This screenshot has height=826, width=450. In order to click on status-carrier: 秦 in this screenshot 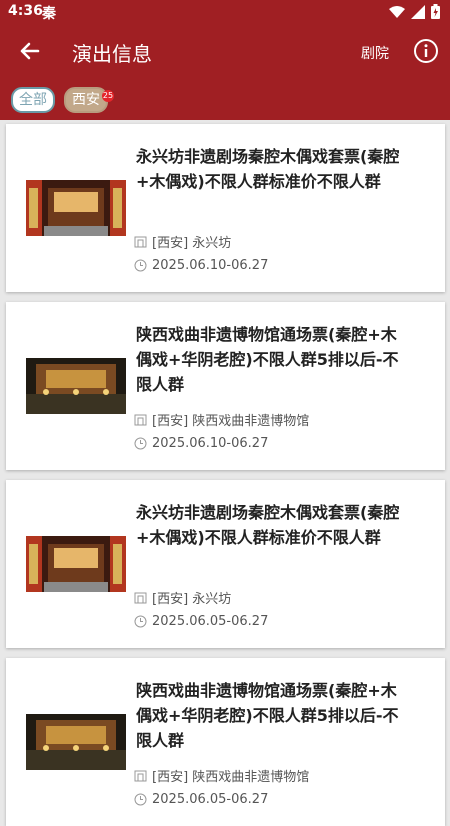, I will do `click(49, 14)`.